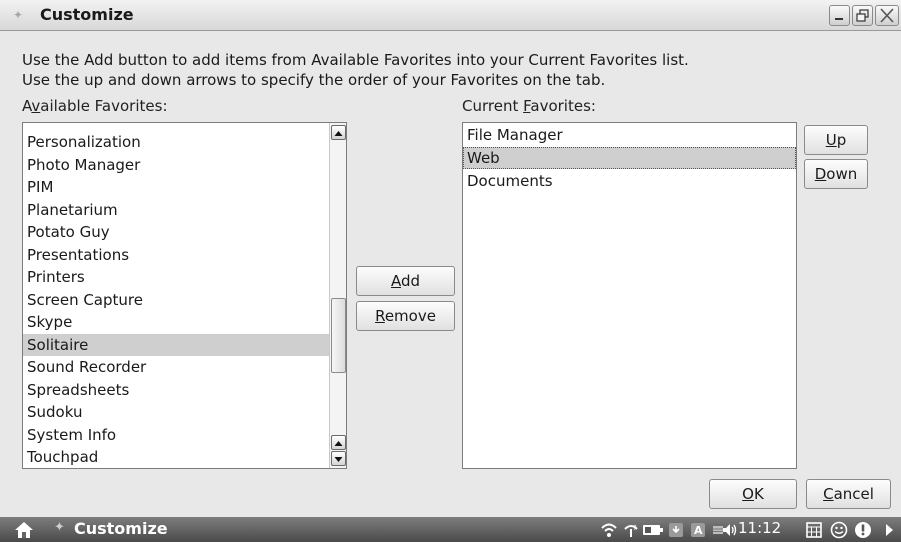 This screenshot has height=542, width=901. What do you see at coordinates (176, 142) in the screenshot?
I see `list-item: Personalization` at bounding box center [176, 142].